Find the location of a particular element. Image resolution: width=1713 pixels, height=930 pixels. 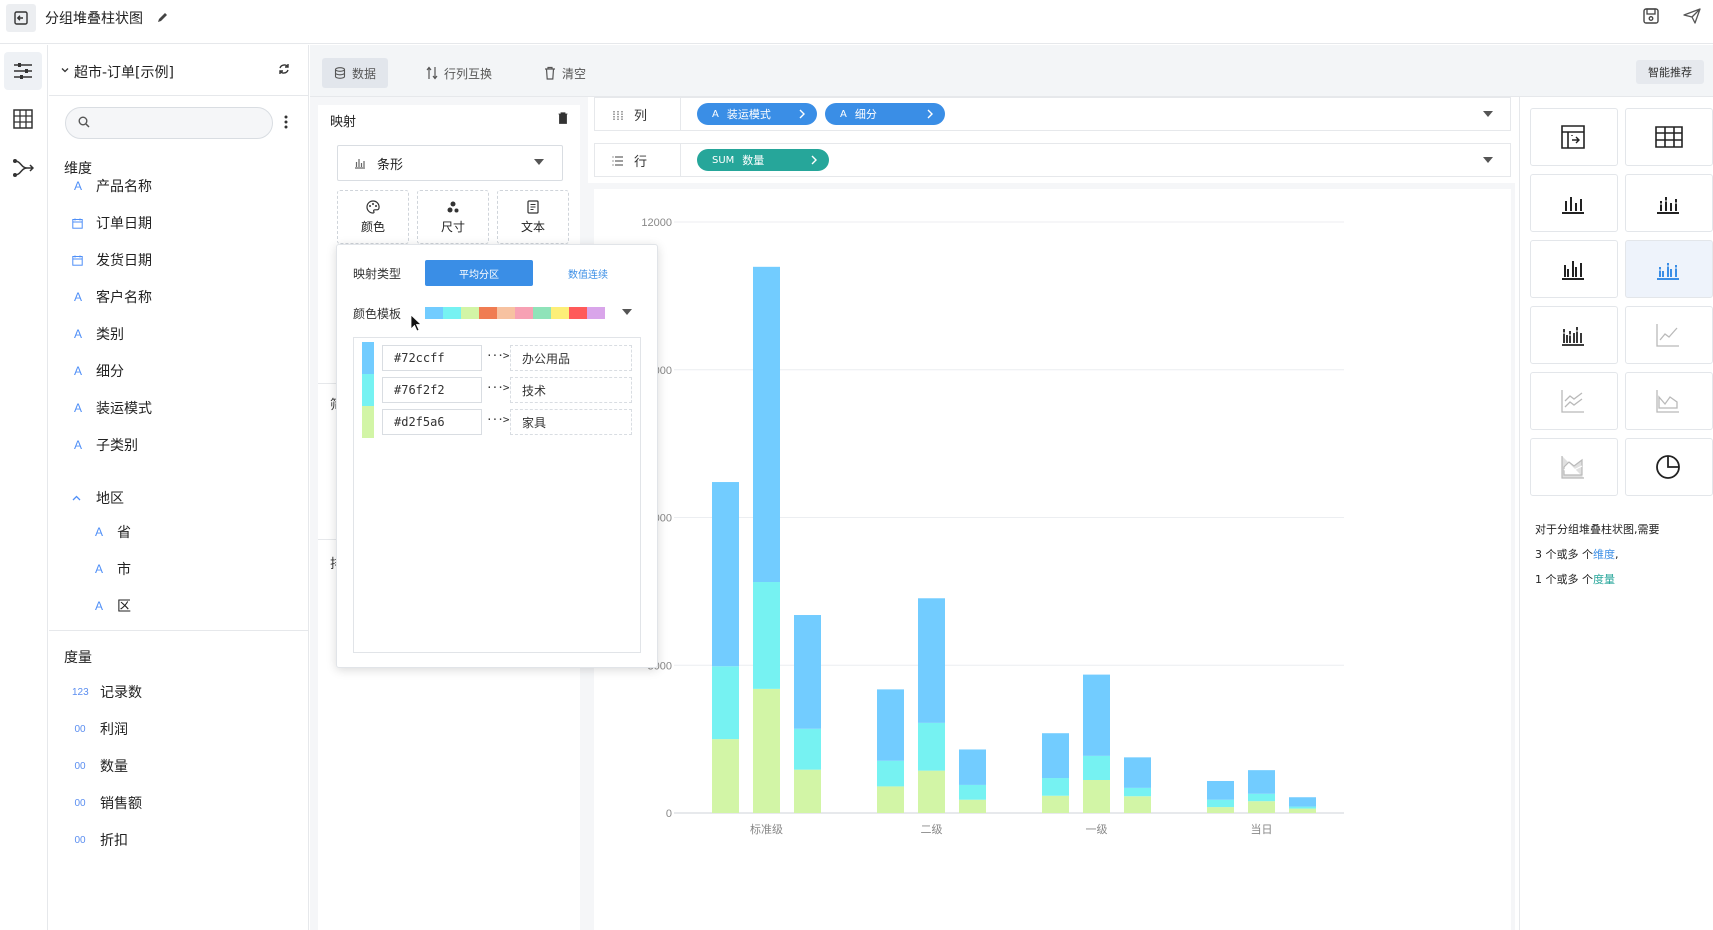

text-mapping-tile: 文本 is located at coordinates (533, 217).